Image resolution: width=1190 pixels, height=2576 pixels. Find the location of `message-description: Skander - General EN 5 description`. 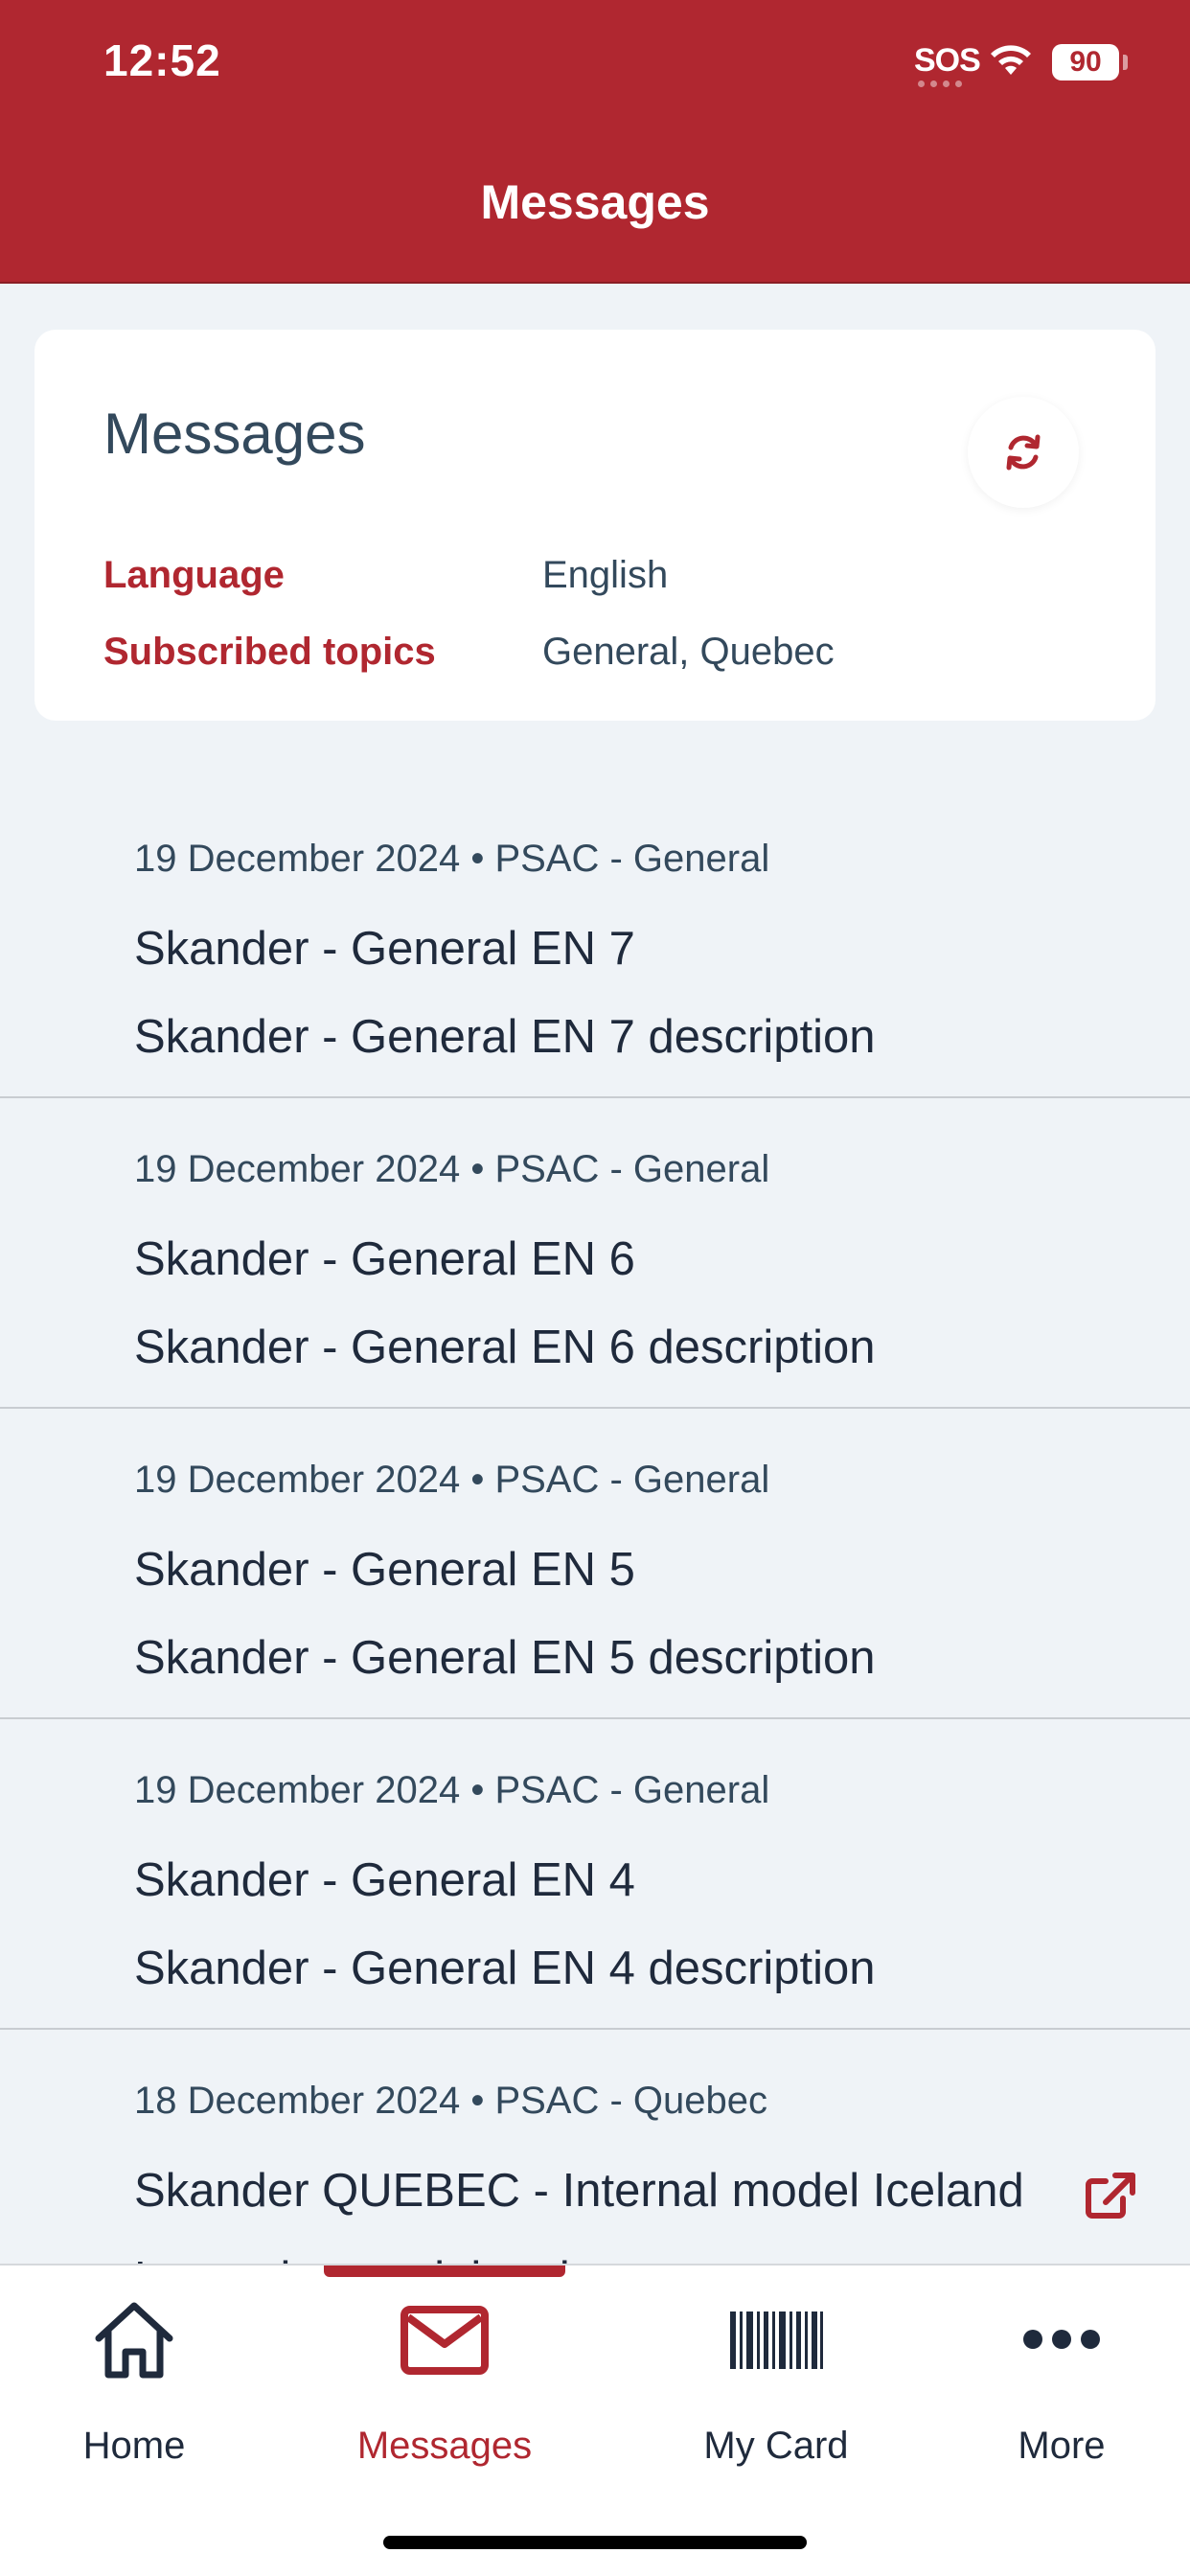

message-description: Skander - General EN 5 description is located at coordinates (505, 1658).